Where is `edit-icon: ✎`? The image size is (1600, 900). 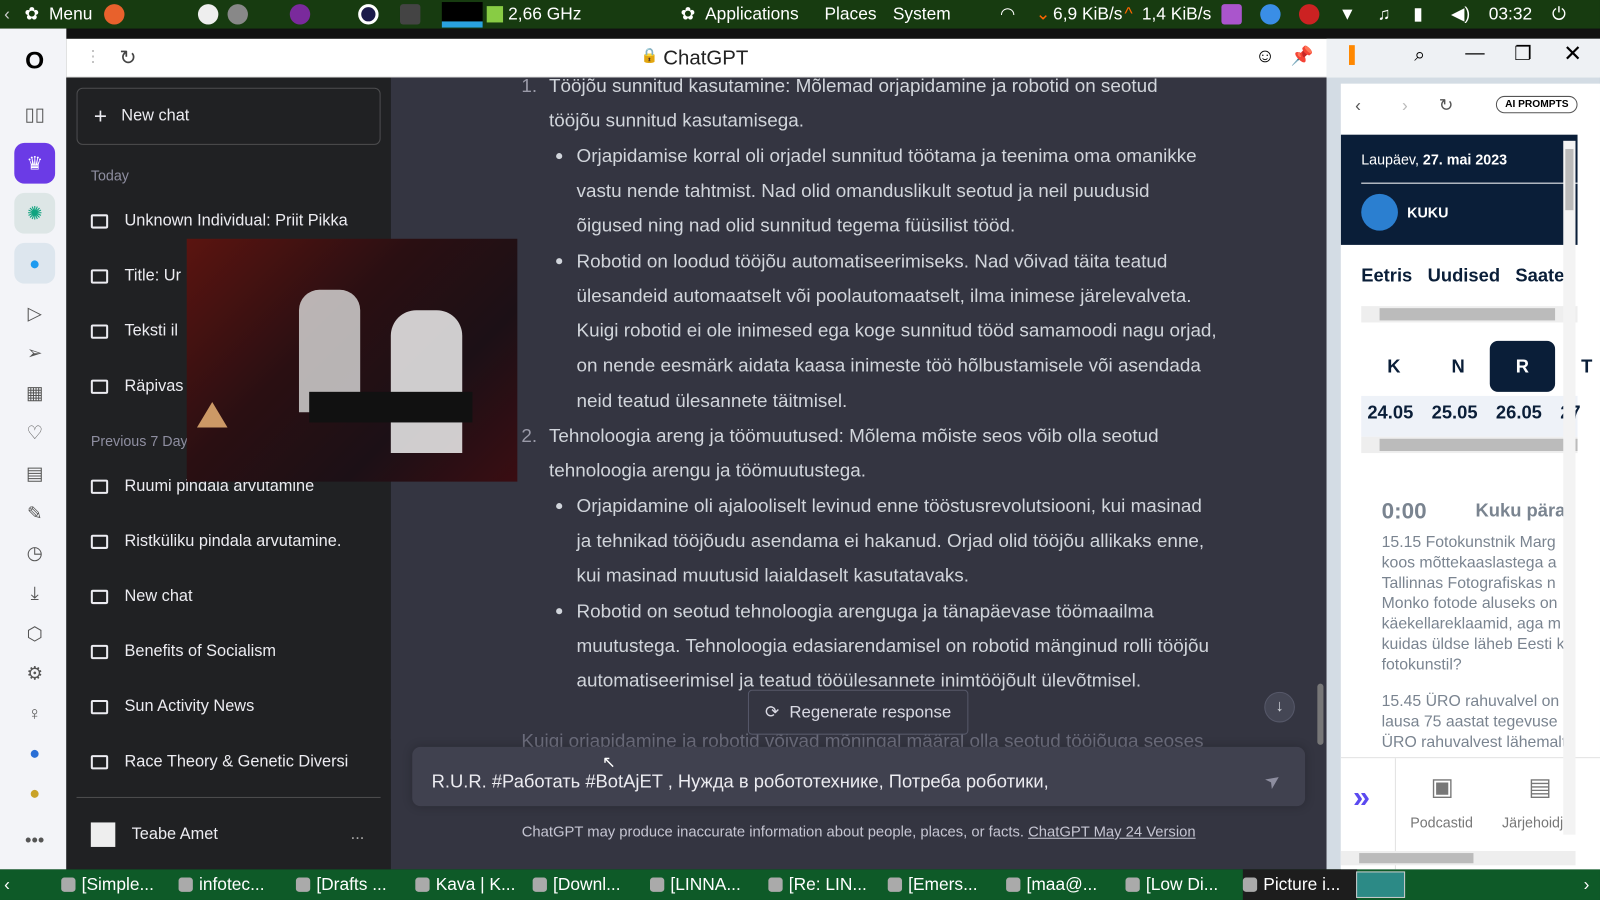 edit-icon: ✎ is located at coordinates (34, 513).